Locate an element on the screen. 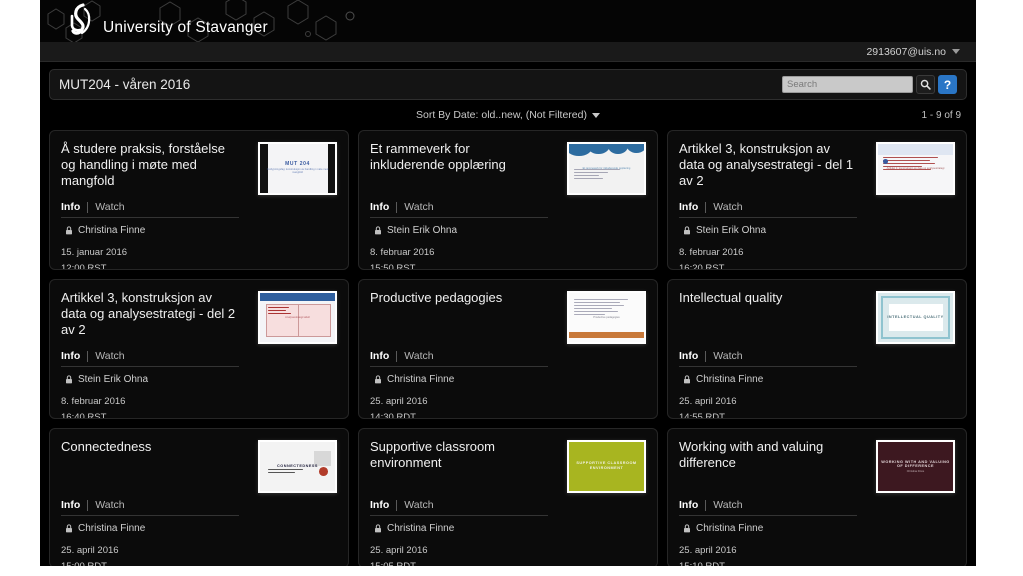 Image resolution: width=1023 pixels, height=576 pixels. thumbnail-label: MUT 204 is located at coordinates (297, 164).